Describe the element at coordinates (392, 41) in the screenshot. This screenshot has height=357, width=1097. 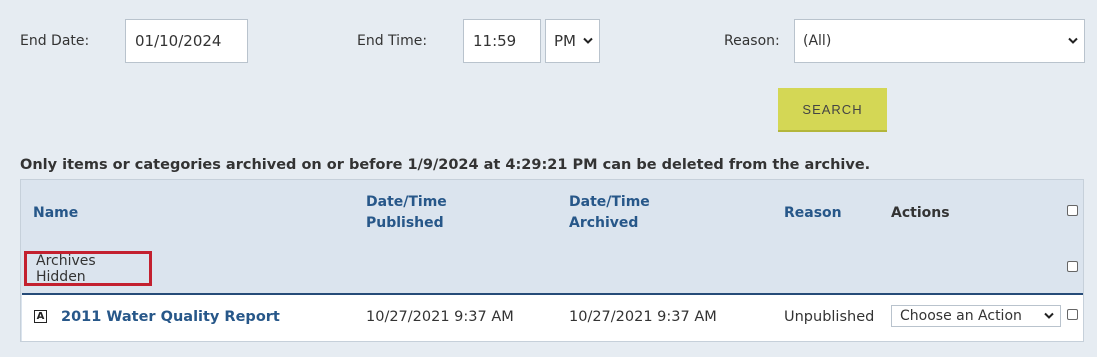
I see `end-time-label: End Time:` at that location.